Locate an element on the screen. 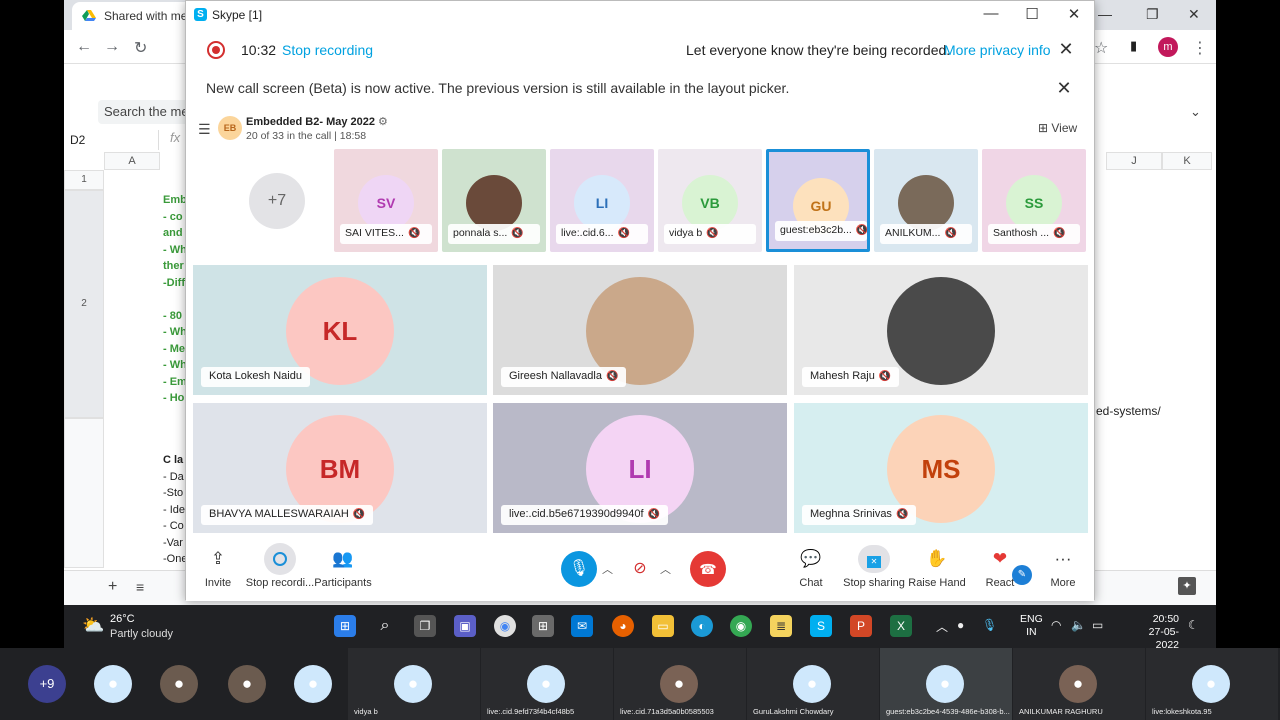 The height and width of the screenshot is (720, 1280). chrome-icon: ◉ is located at coordinates (505, 626).